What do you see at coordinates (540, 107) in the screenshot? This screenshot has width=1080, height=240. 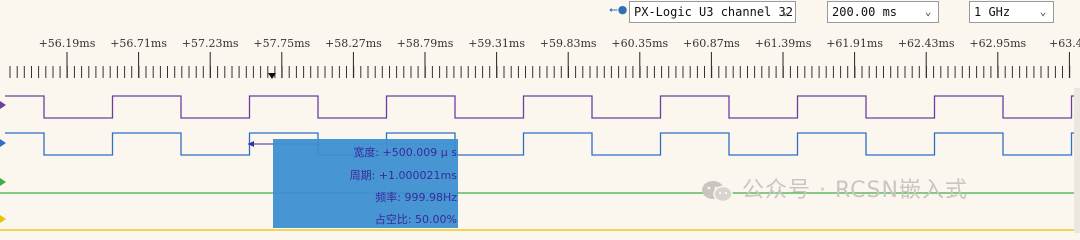 I see `channel-0-waveform` at bounding box center [540, 107].